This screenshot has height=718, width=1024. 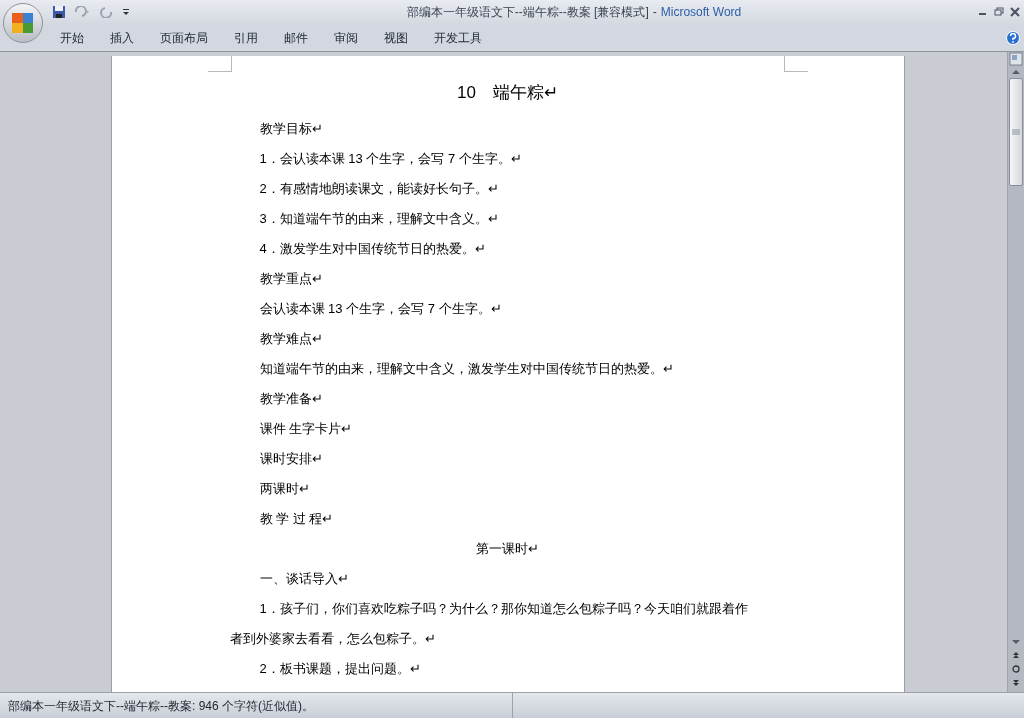 What do you see at coordinates (1016, 683) in the screenshot?
I see `next-page-icon` at bounding box center [1016, 683].